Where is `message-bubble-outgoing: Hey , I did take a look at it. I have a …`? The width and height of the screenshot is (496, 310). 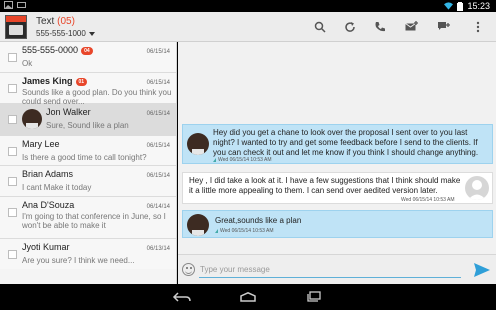 message-bubble-outgoing: Hey , I did take a look at it. I have a … is located at coordinates (337, 188).